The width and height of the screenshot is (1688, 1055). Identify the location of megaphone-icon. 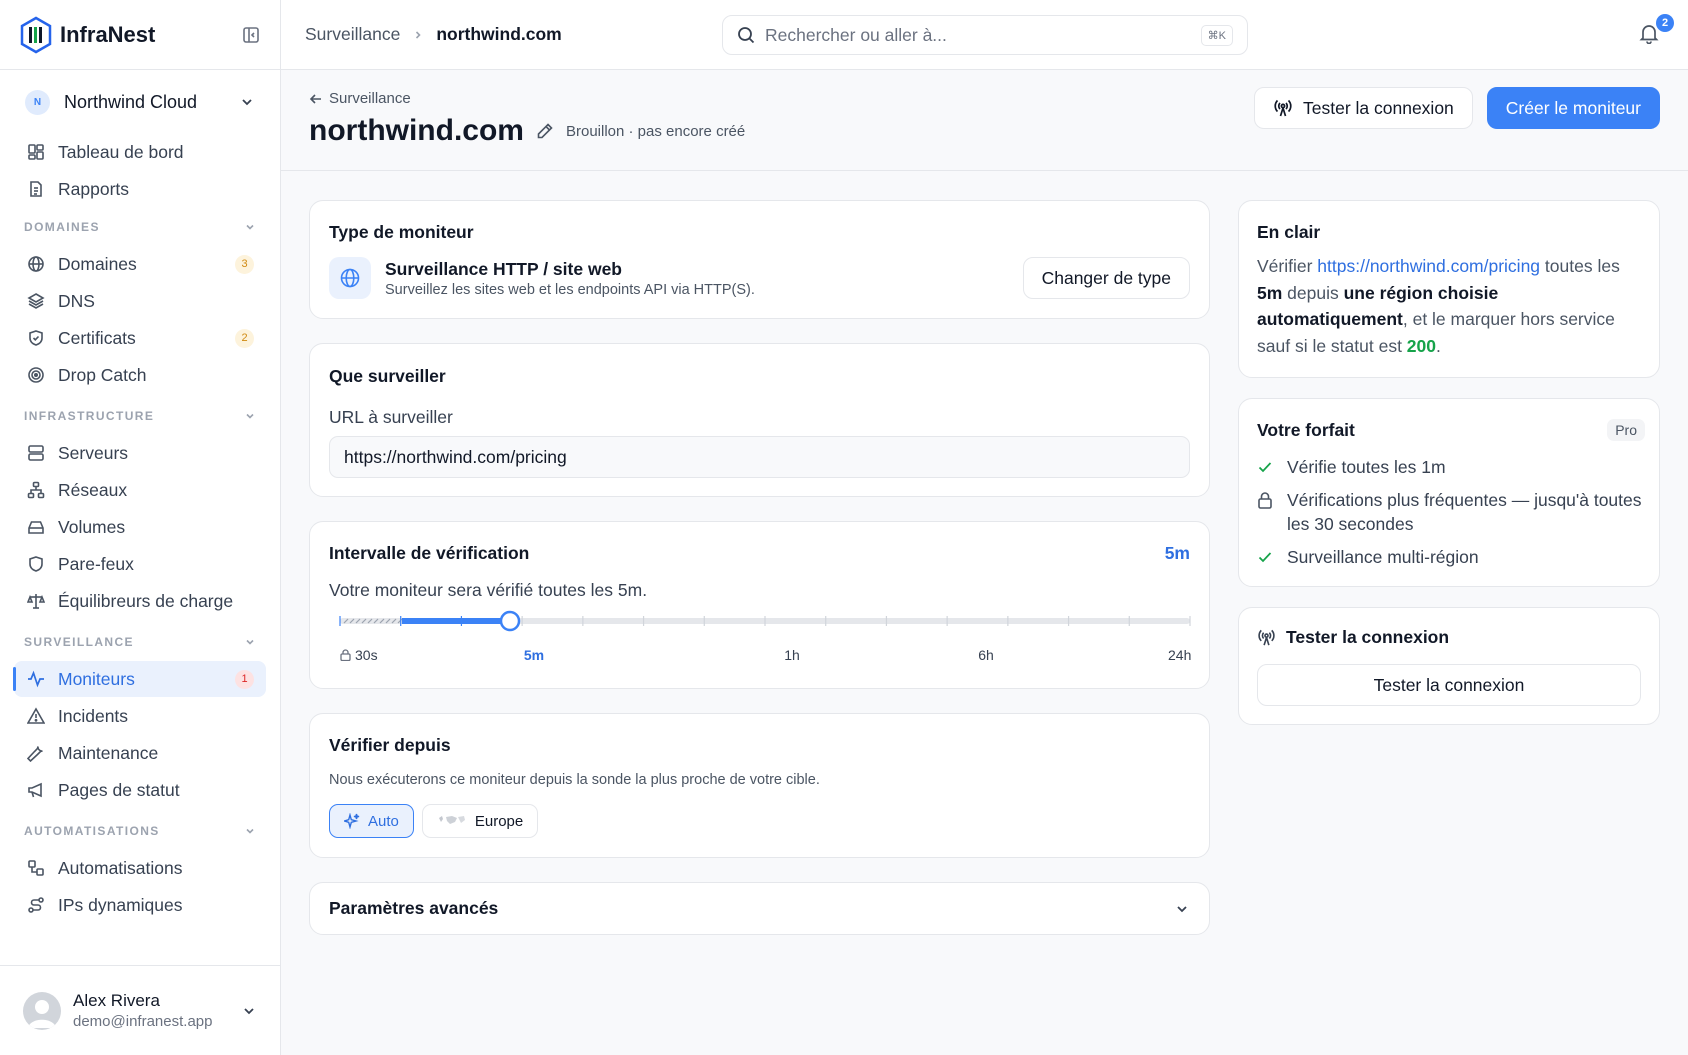
(36, 790).